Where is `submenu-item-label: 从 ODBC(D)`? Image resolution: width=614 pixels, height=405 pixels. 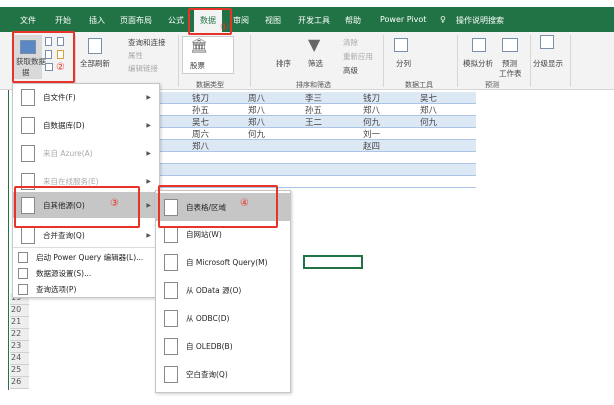 submenu-item-label: 从 ODBC(D) is located at coordinates (208, 318).